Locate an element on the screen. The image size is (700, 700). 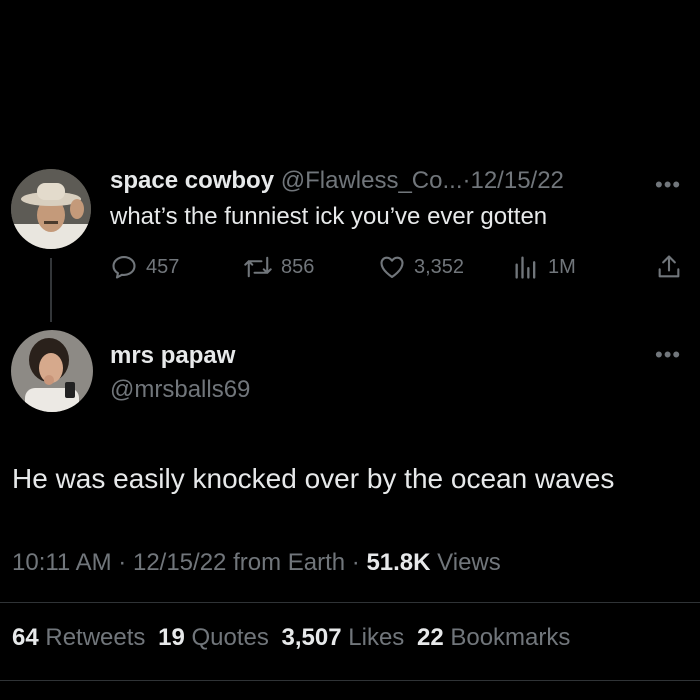
main-avatar is located at coordinates (52, 371).